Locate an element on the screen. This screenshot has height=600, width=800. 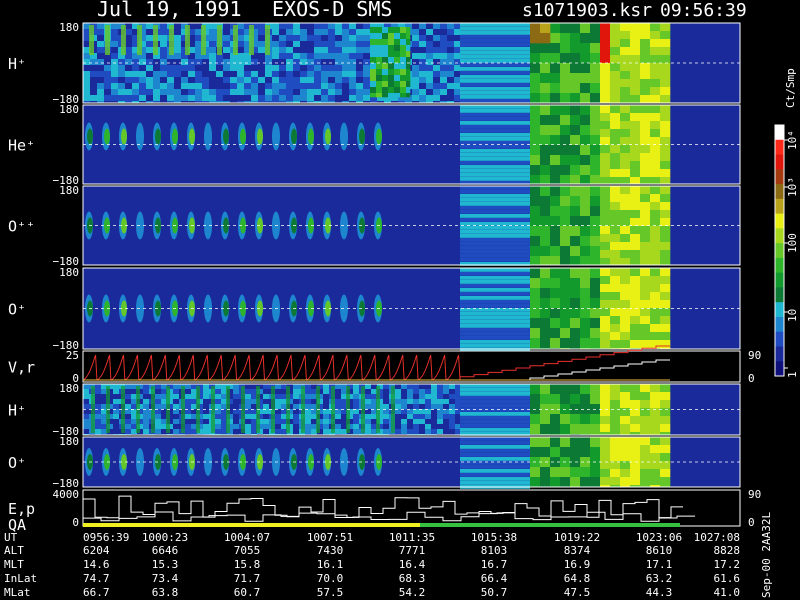
header-date: Jul 19, 1991 is located at coordinates (169, 10).